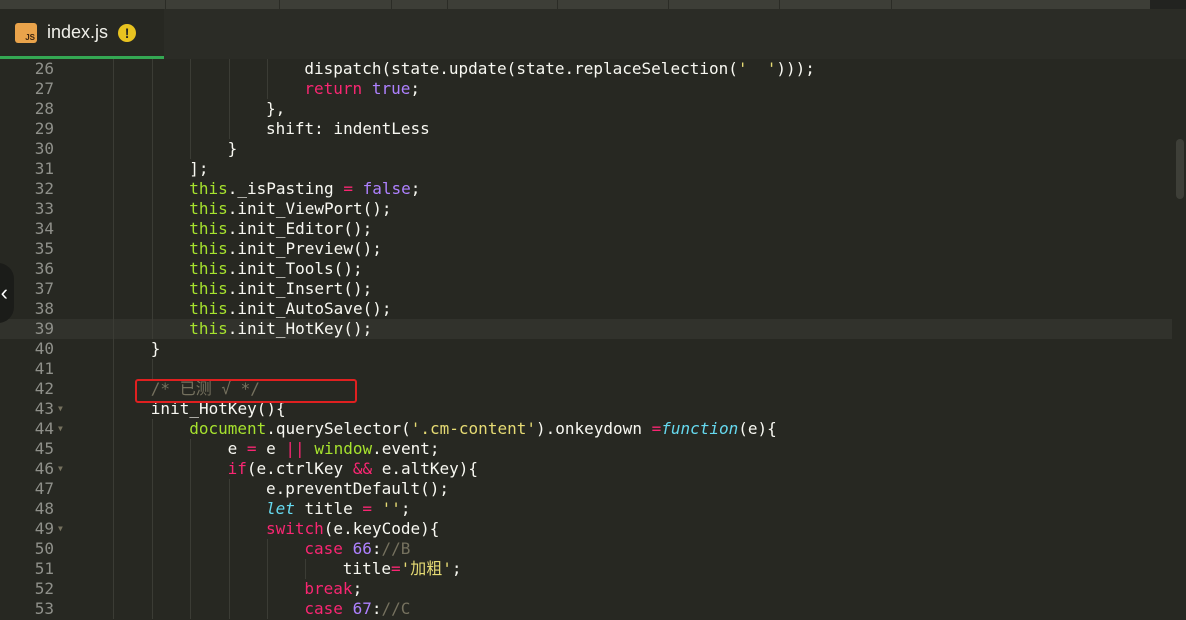 The height and width of the screenshot is (620, 1186). Describe the element at coordinates (593, 569) in the screenshot. I see `code-line: 51 title='加粗';` at that location.